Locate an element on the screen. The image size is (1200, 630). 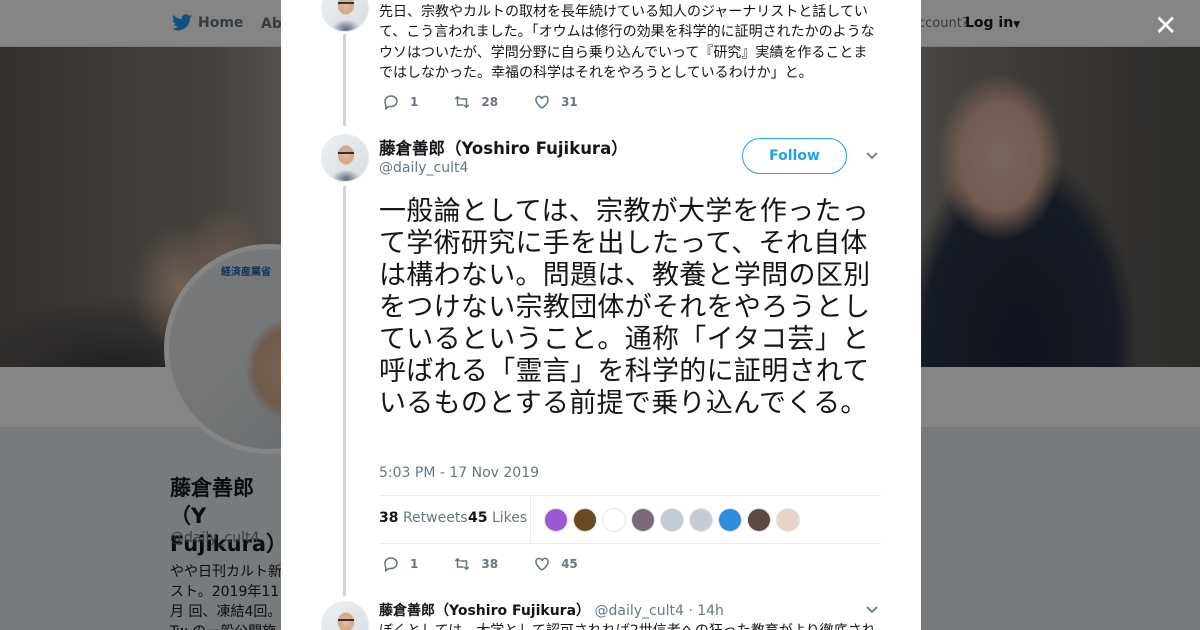
tweet-author-handle: @daily_cult4 is located at coordinates (423, 168).